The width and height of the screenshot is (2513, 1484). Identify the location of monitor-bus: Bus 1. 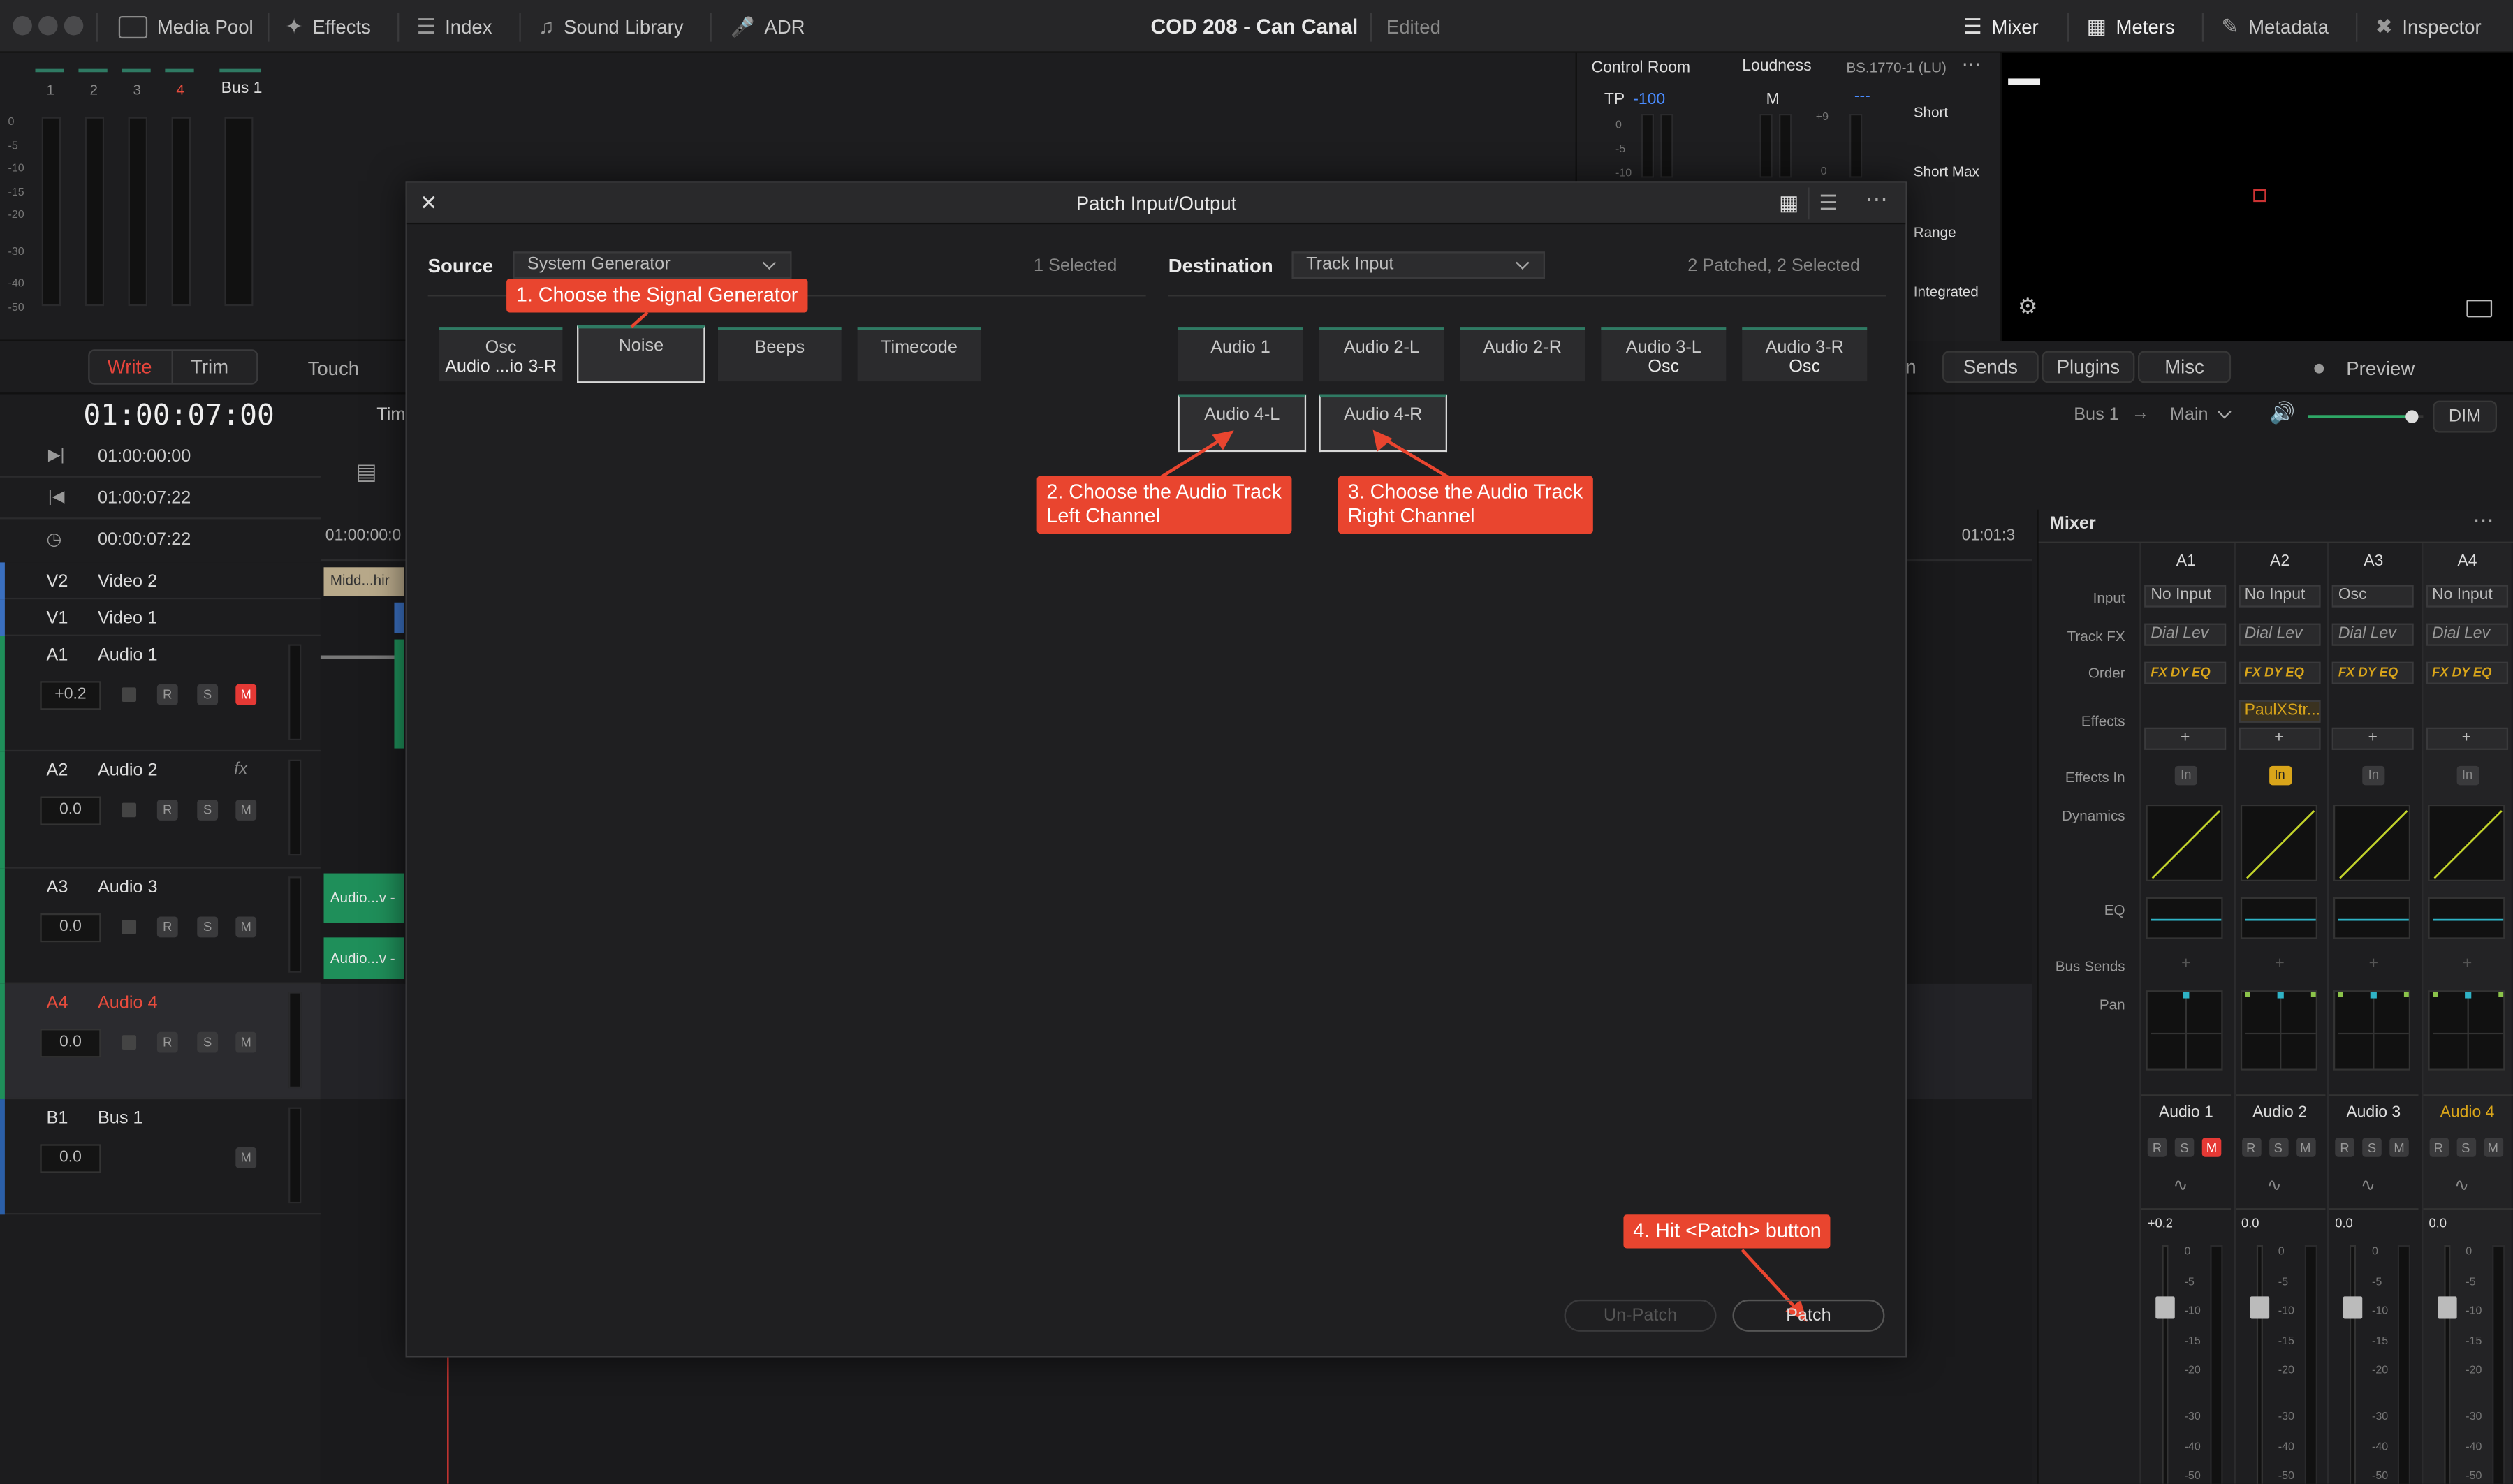
(2096, 415).